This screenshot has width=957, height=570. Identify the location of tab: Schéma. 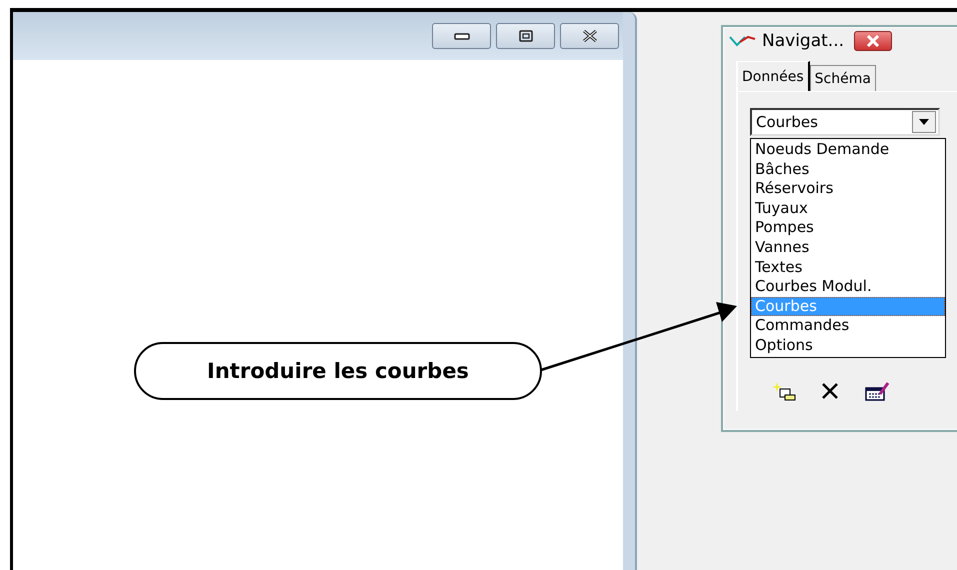
(843, 78).